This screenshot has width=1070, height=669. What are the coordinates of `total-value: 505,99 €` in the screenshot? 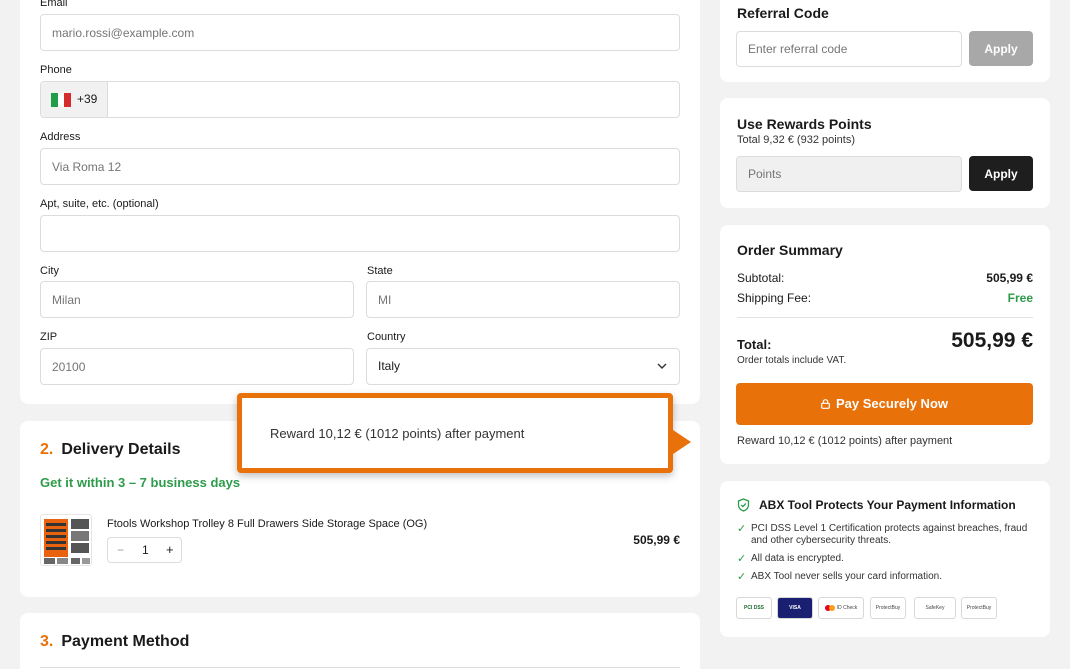 It's located at (992, 340).